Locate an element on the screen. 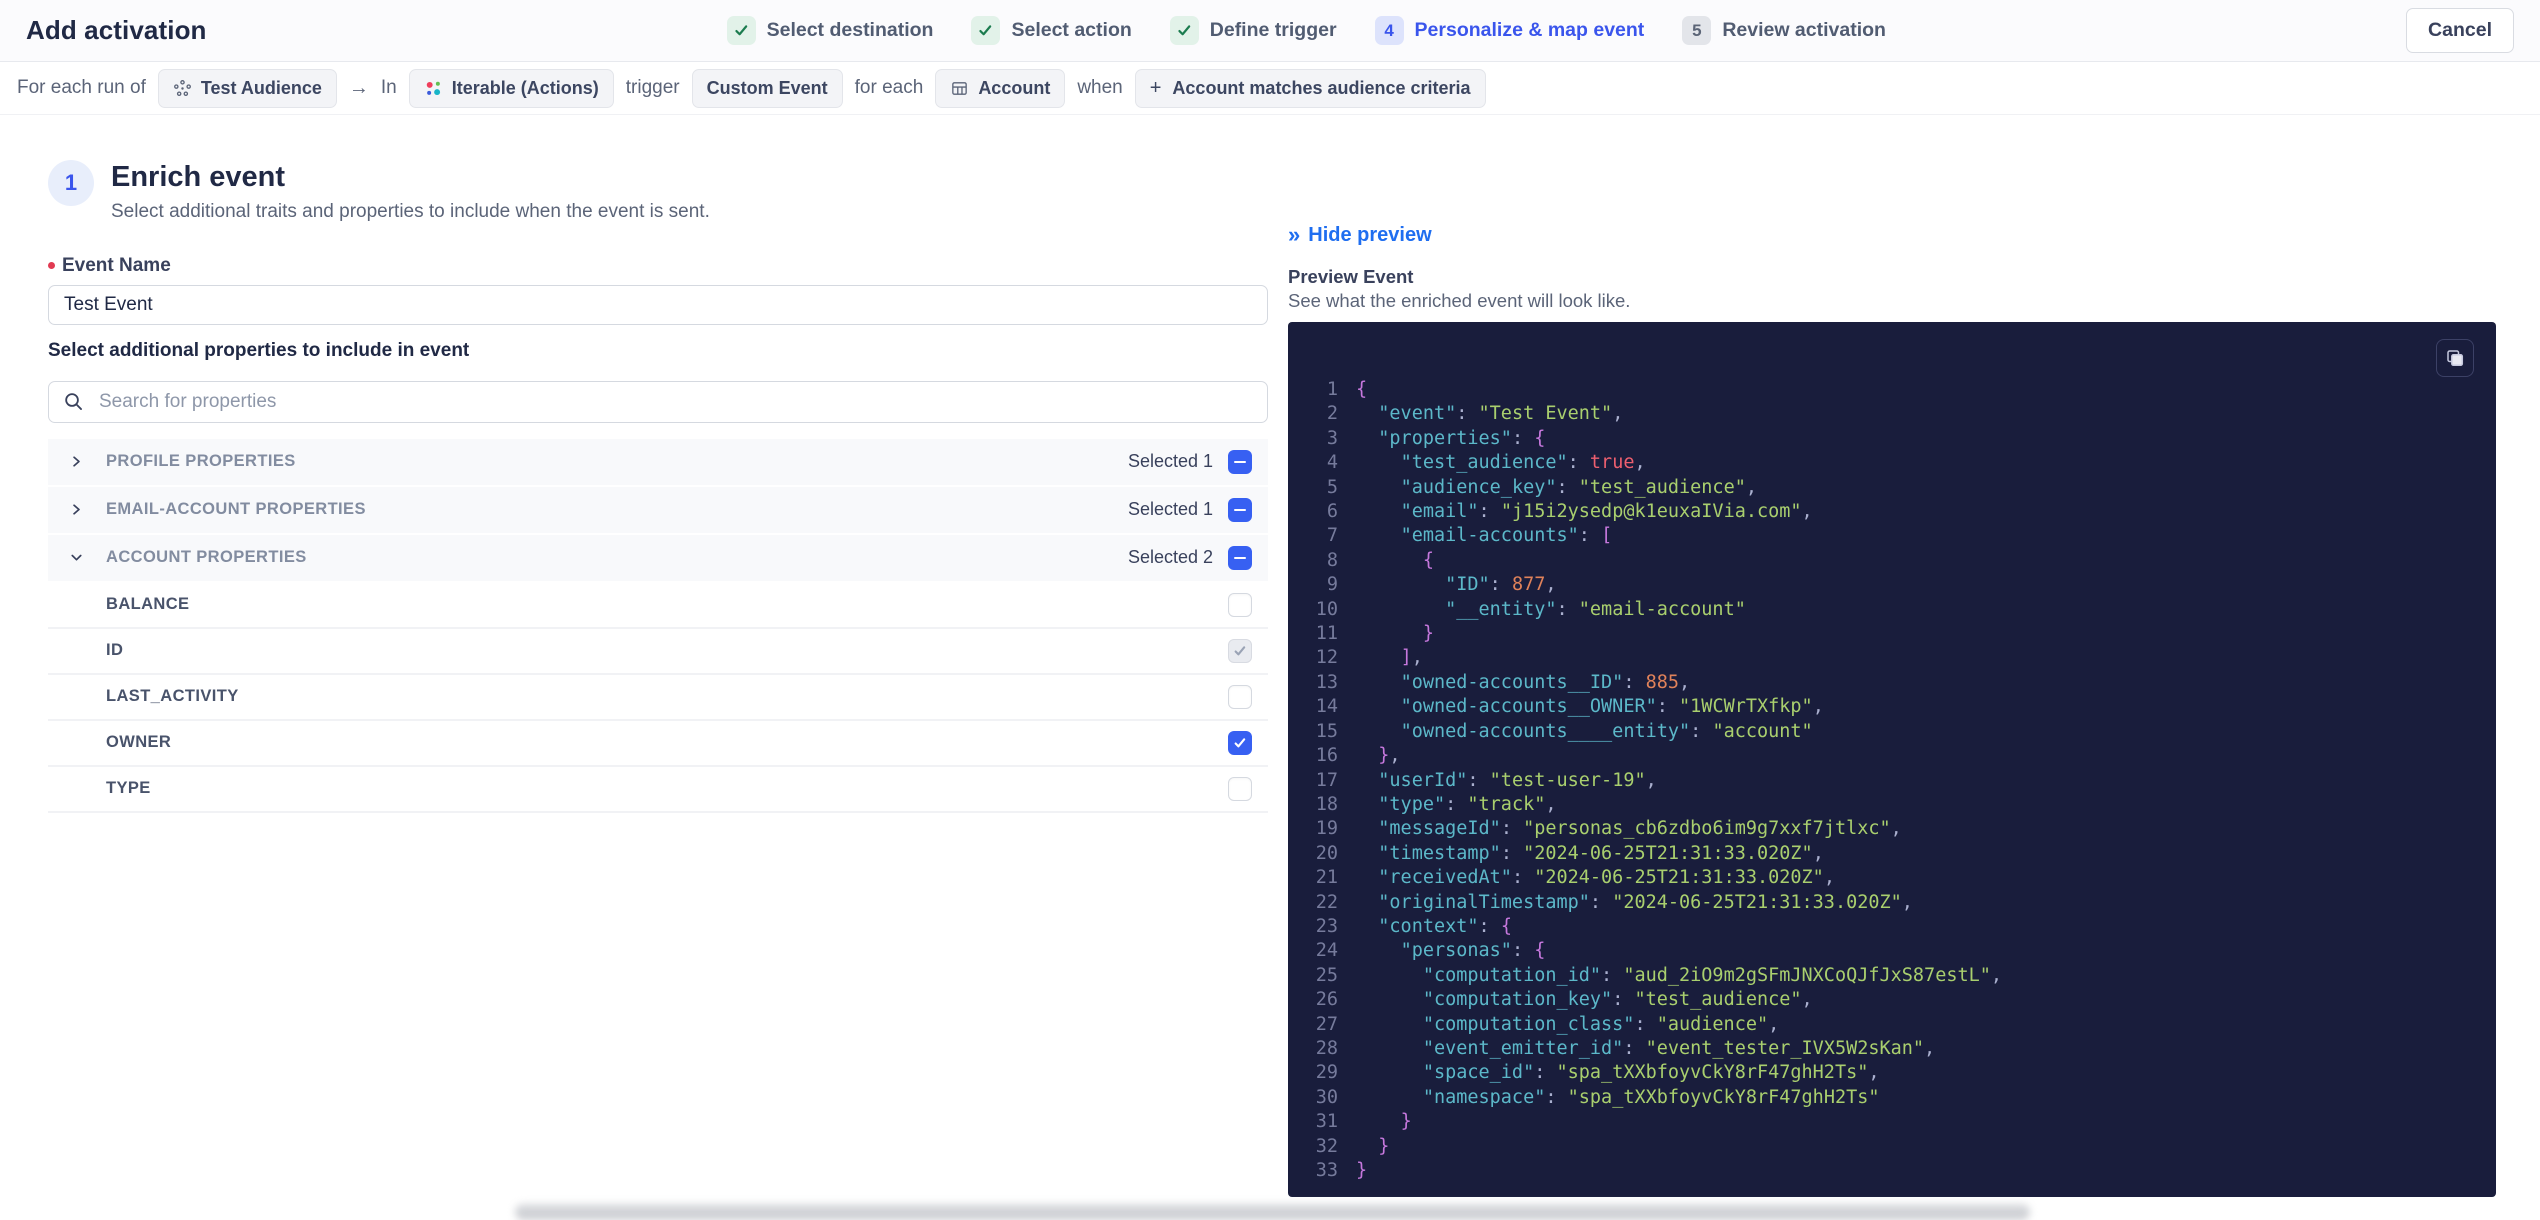  trigger-prefix-text: For each run of is located at coordinates (81, 87).